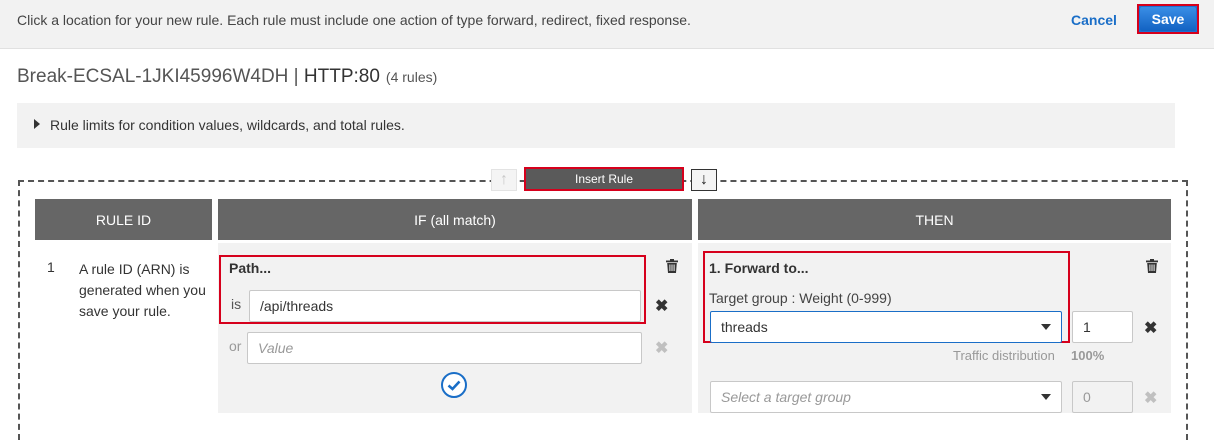  I want to click on insert-rule-button: Insert Rule, so click(604, 179).